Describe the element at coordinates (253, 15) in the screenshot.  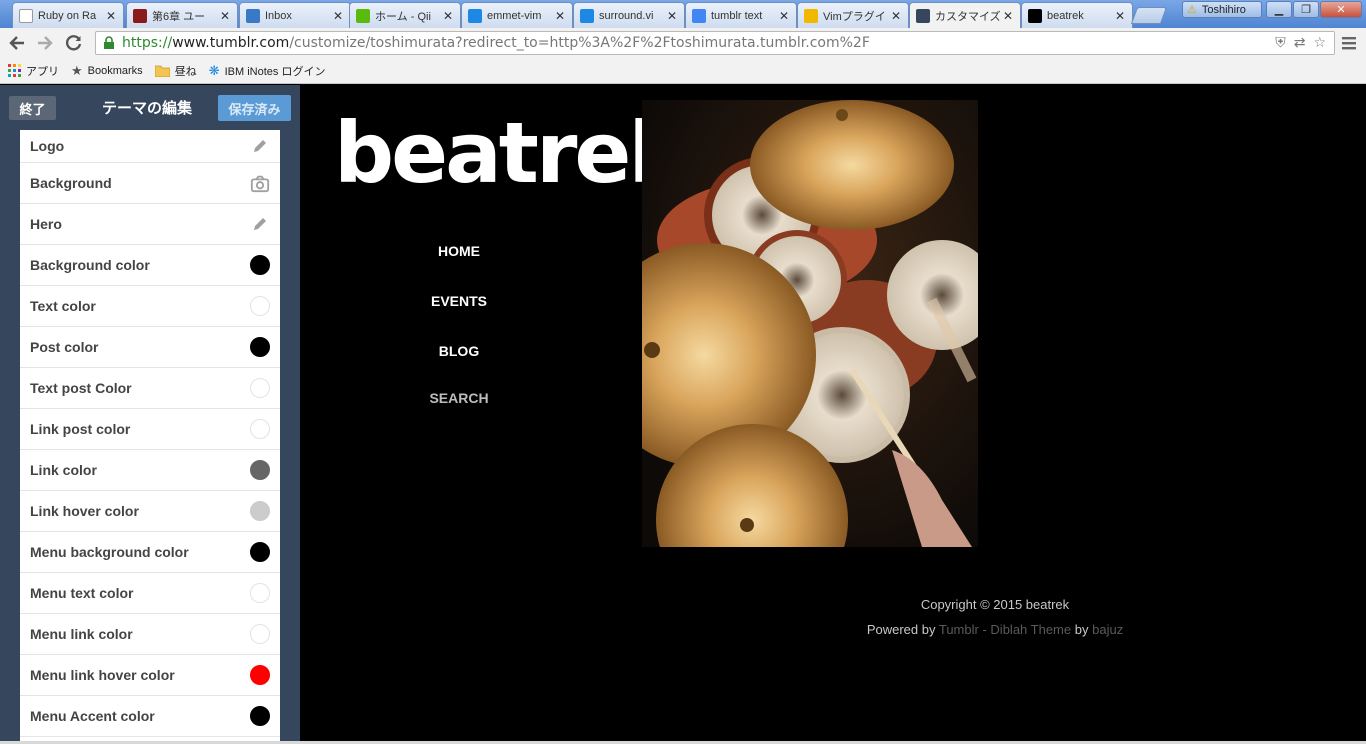
I see `grid-icon` at that location.